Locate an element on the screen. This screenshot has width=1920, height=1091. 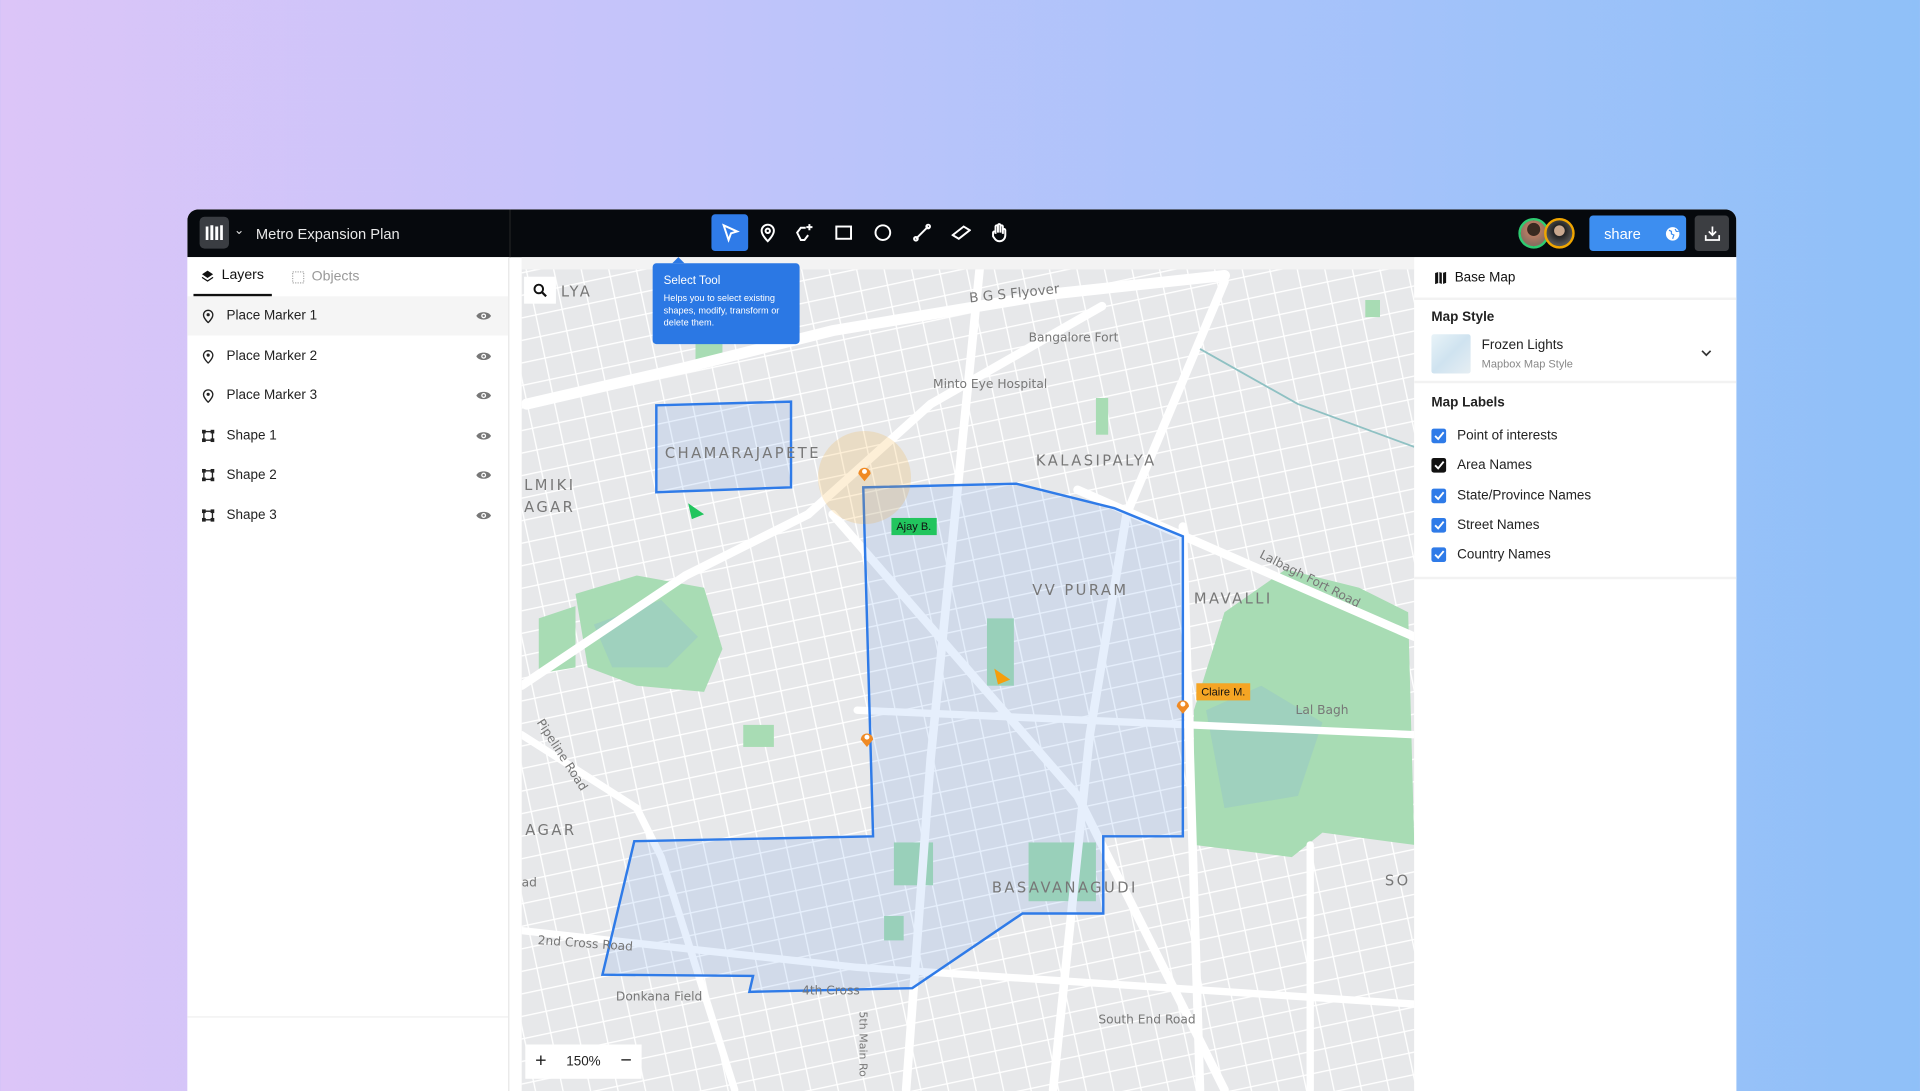
hand-tool-button is located at coordinates (999, 232).